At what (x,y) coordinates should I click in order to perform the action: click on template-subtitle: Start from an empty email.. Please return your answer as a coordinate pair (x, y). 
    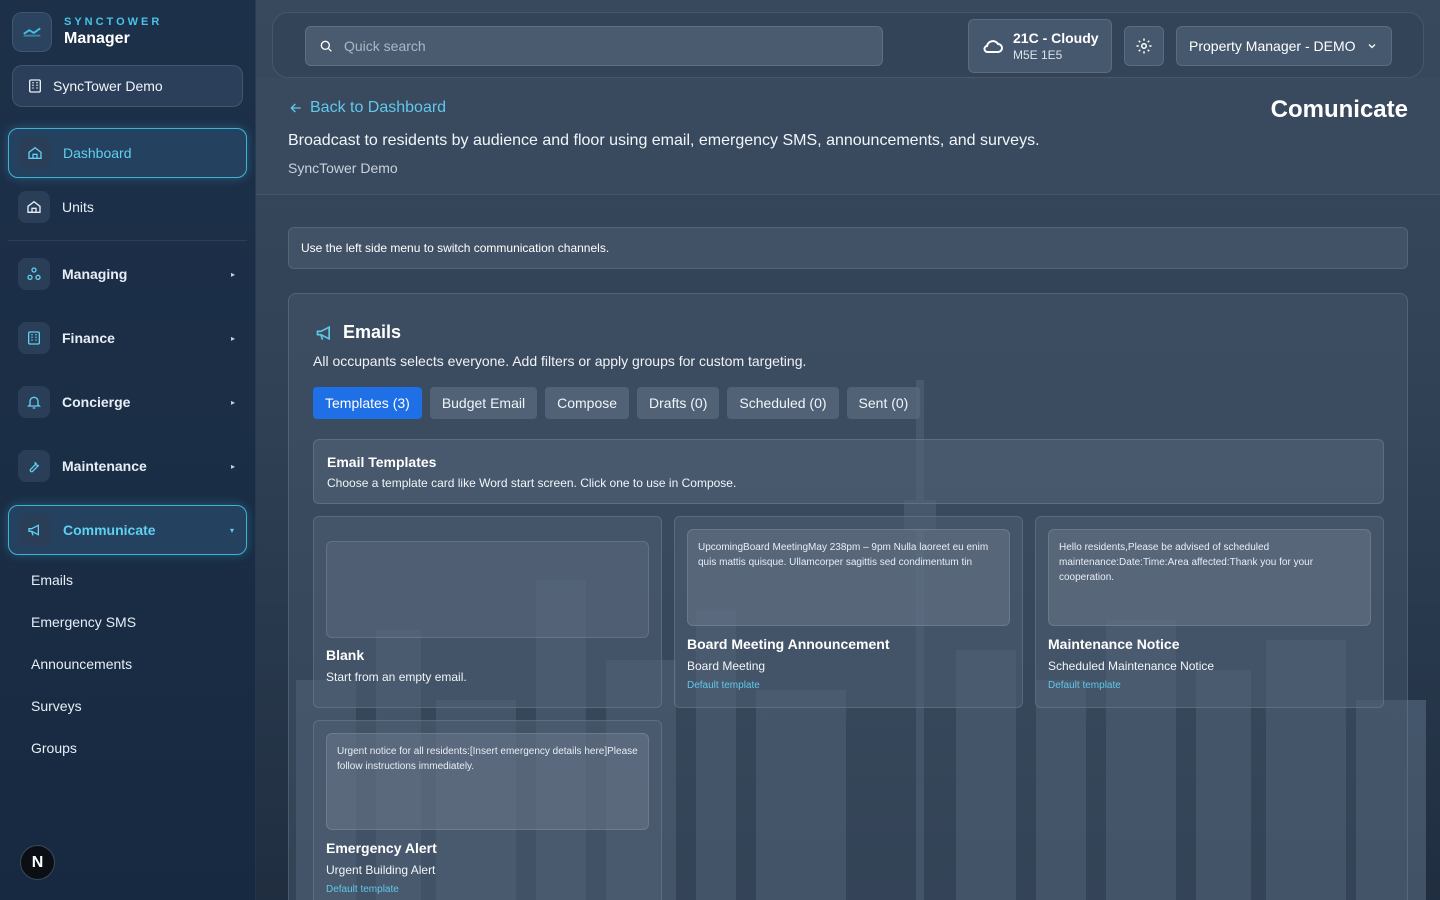
    Looking at the image, I should click on (396, 677).